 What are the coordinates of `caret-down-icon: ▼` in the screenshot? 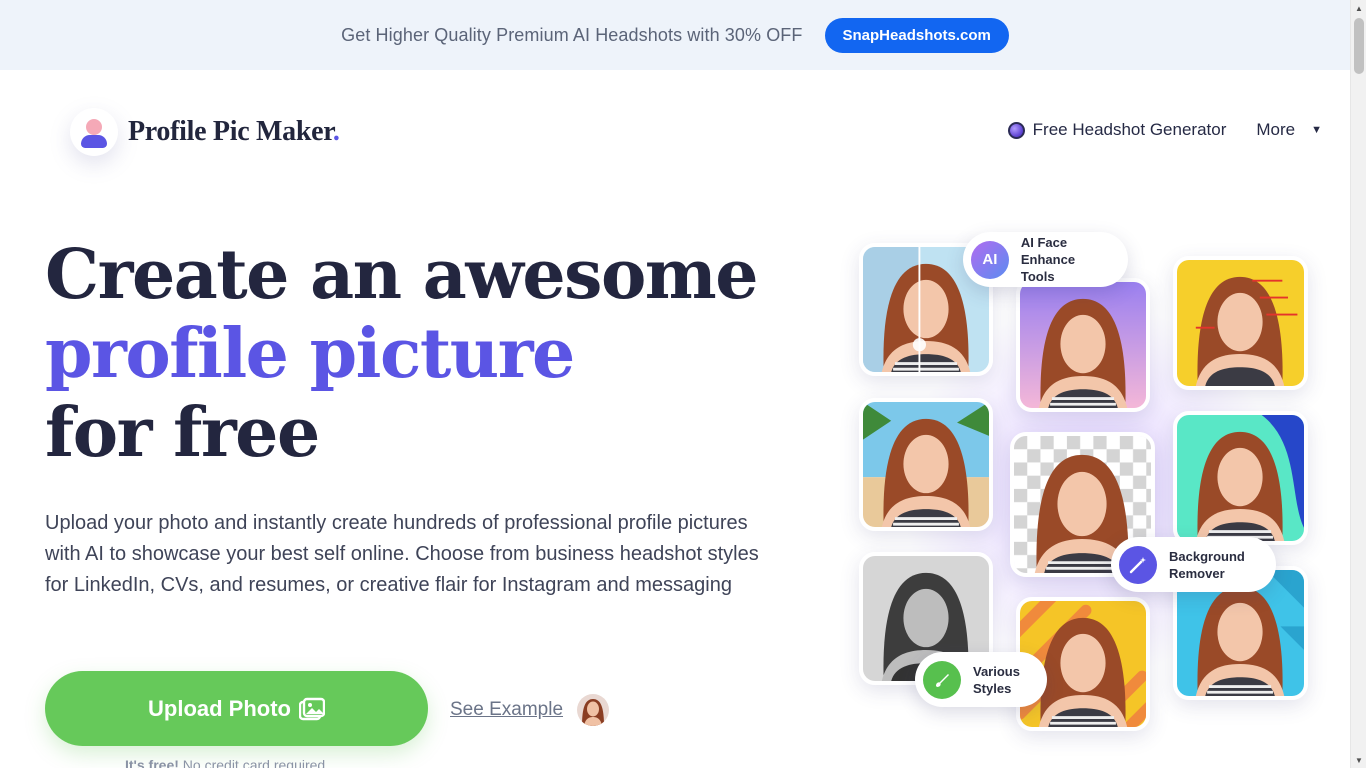 It's located at (1316, 130).